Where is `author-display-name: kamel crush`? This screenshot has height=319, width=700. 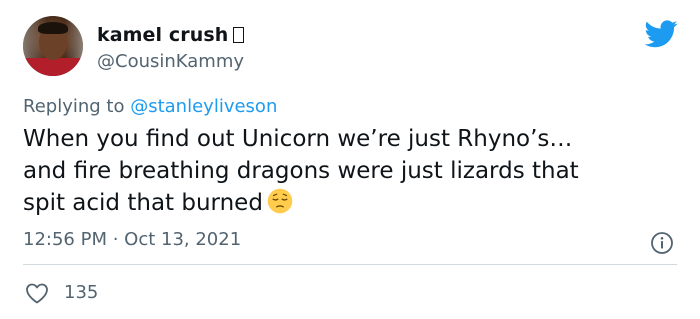 author-display-name: kamel crush is located at coordinates (171, 35).